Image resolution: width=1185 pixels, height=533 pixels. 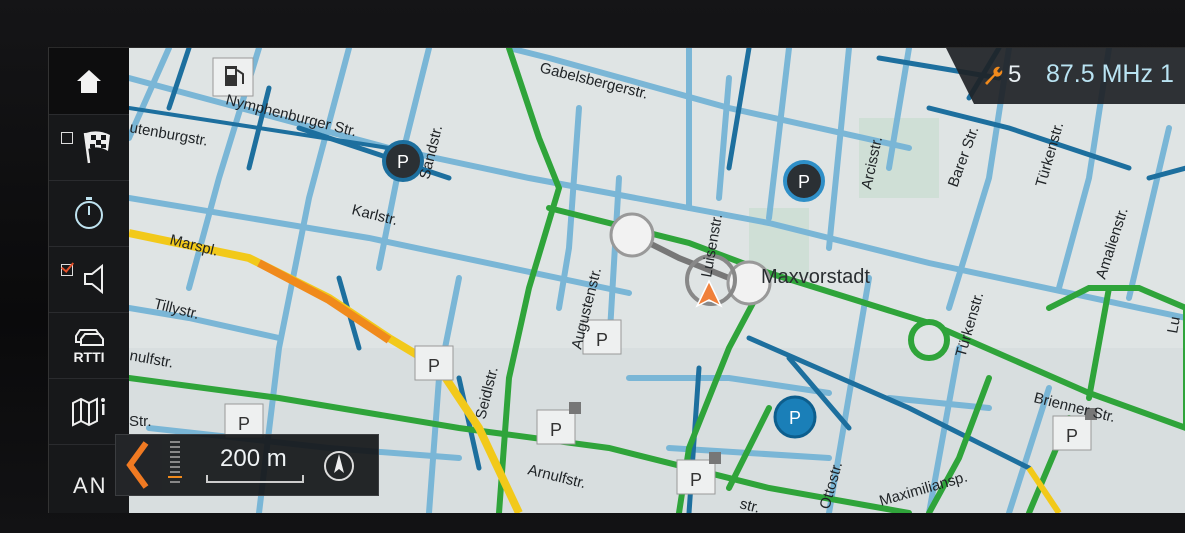 I want to click on radio-frequency: 87.5 MHz 1, so click(x=1110, y=74).